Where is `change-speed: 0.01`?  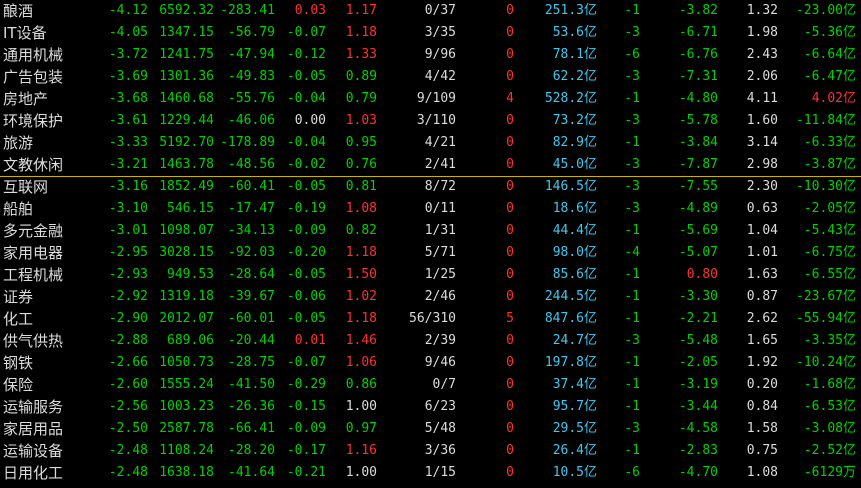
change-speed: 0.01 is located at coordinates (310, 340).